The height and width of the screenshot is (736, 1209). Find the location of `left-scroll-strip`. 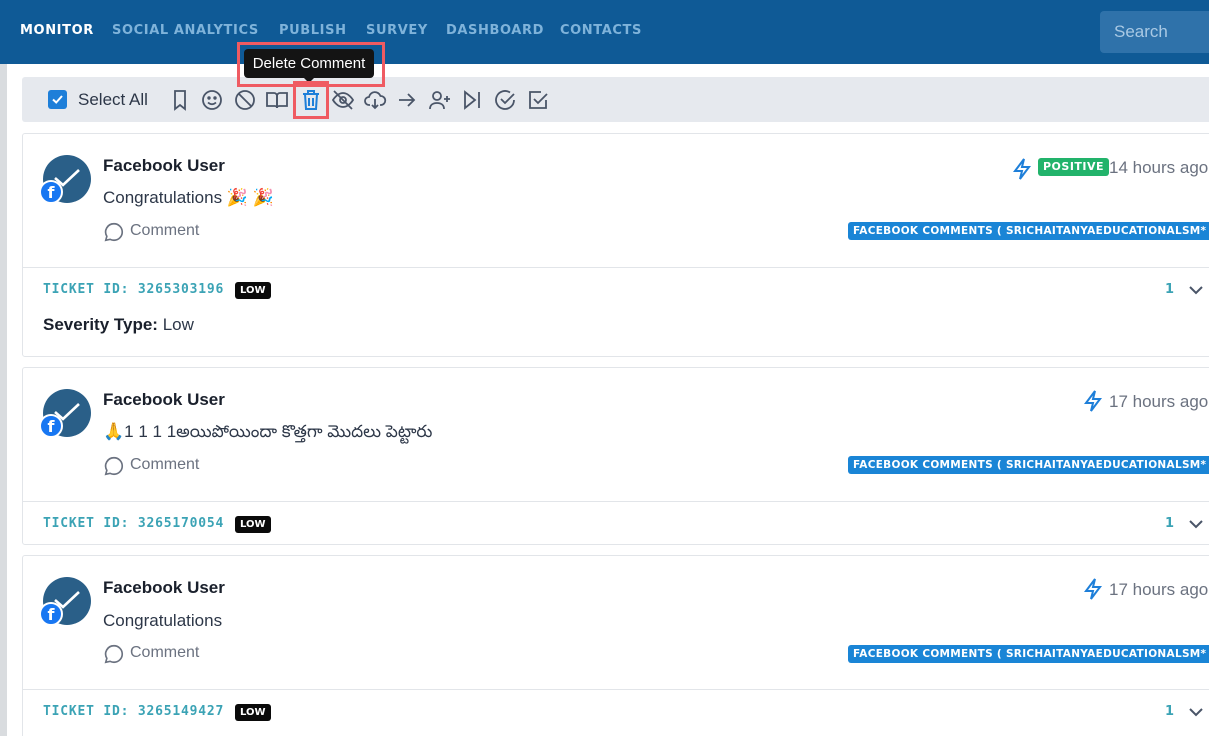

left-scroll-strip is located at coordinates (3, 400).